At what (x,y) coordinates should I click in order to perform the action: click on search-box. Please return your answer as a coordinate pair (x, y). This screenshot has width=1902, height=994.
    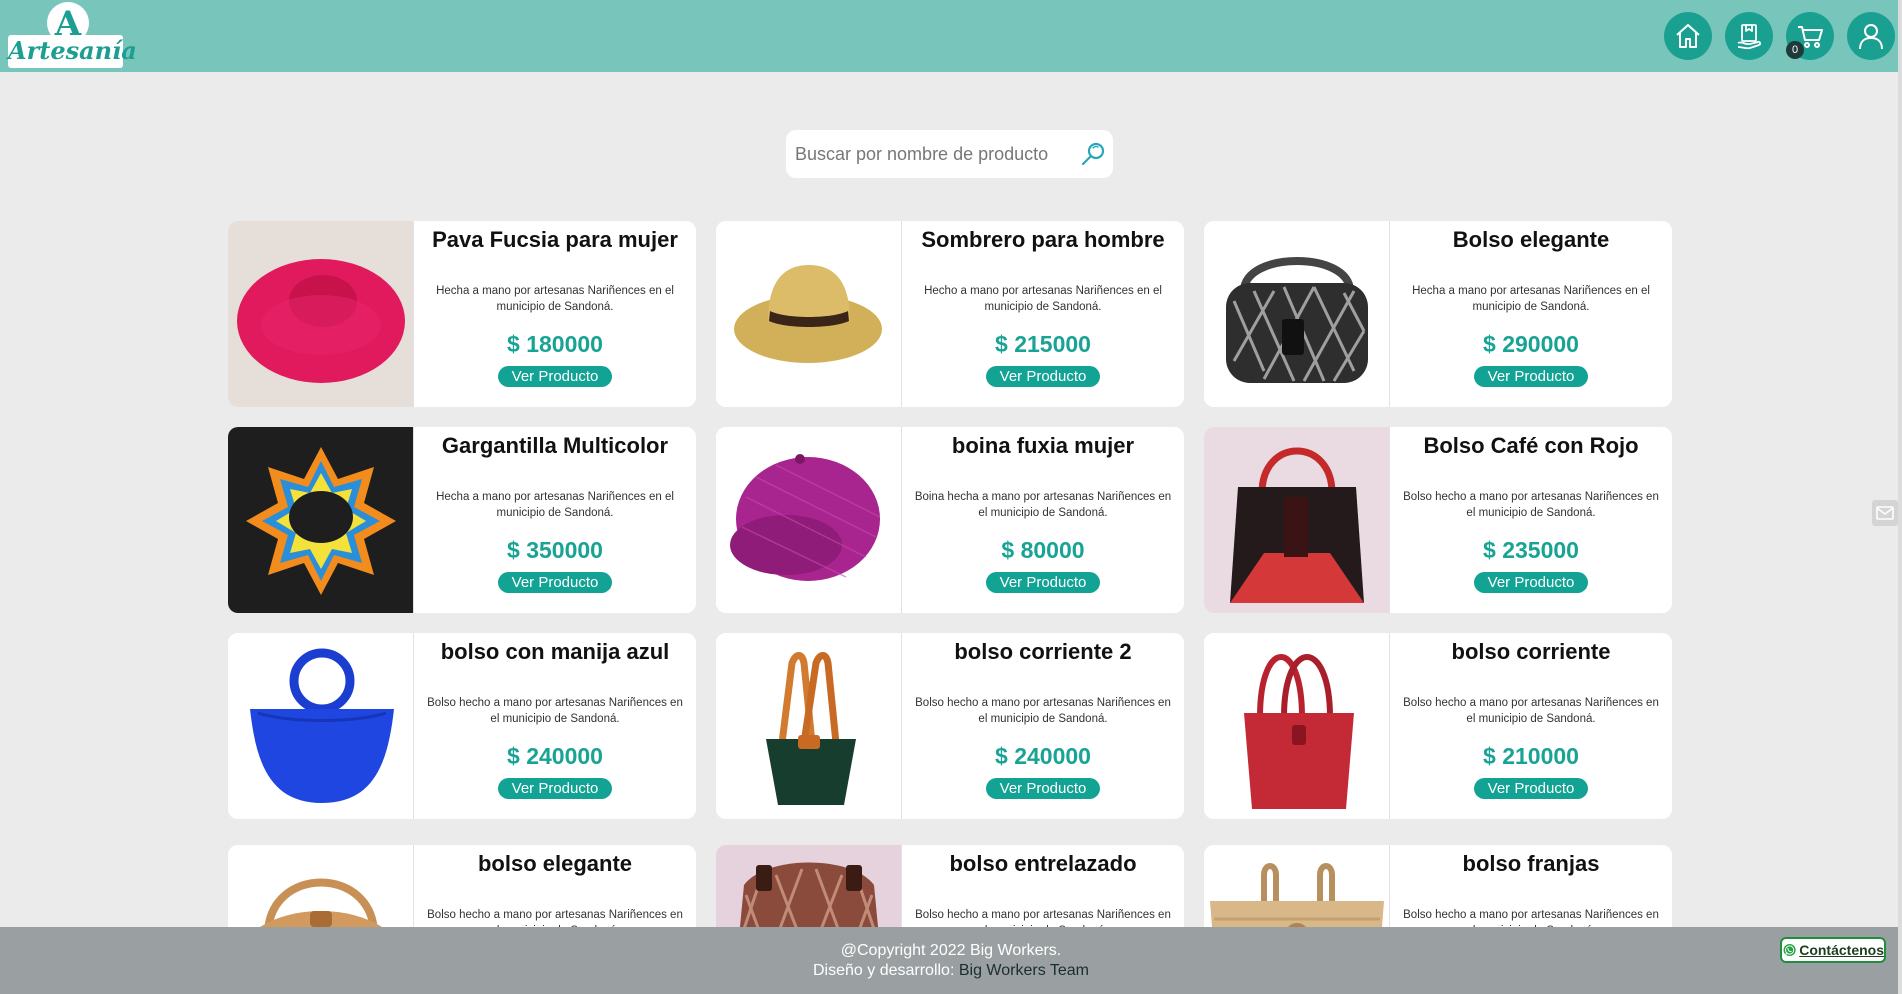
    Looking at the image, I should click on (949, 154).